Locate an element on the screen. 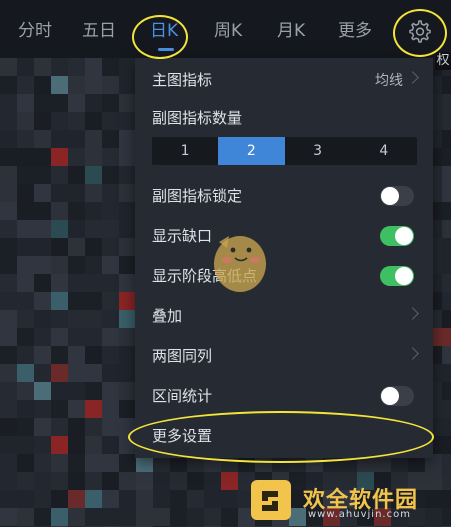 The image size is (451, 527). overlay-row: 叠加 is located at coordinates (284, 316).